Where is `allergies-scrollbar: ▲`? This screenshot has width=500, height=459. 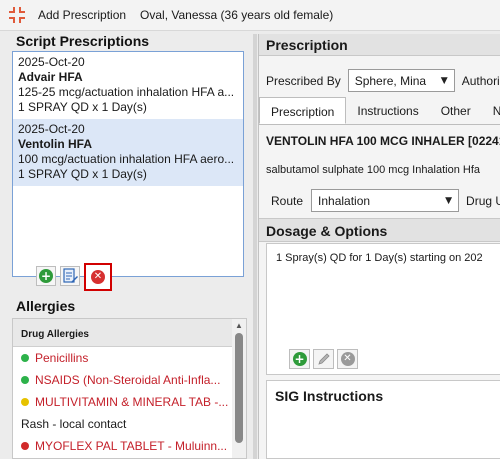 allergies-scrollbar: ▲ is located at coordinates (239, 388).